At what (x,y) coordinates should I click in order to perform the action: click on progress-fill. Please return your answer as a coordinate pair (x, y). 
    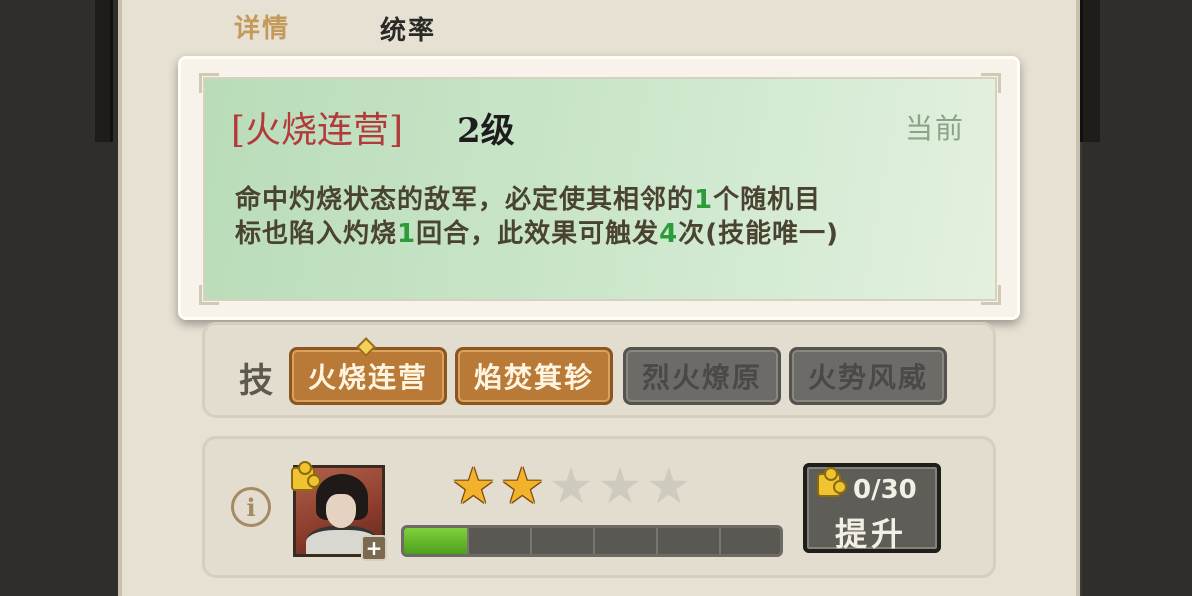
    Looking at the image, I should click on (436, 541).